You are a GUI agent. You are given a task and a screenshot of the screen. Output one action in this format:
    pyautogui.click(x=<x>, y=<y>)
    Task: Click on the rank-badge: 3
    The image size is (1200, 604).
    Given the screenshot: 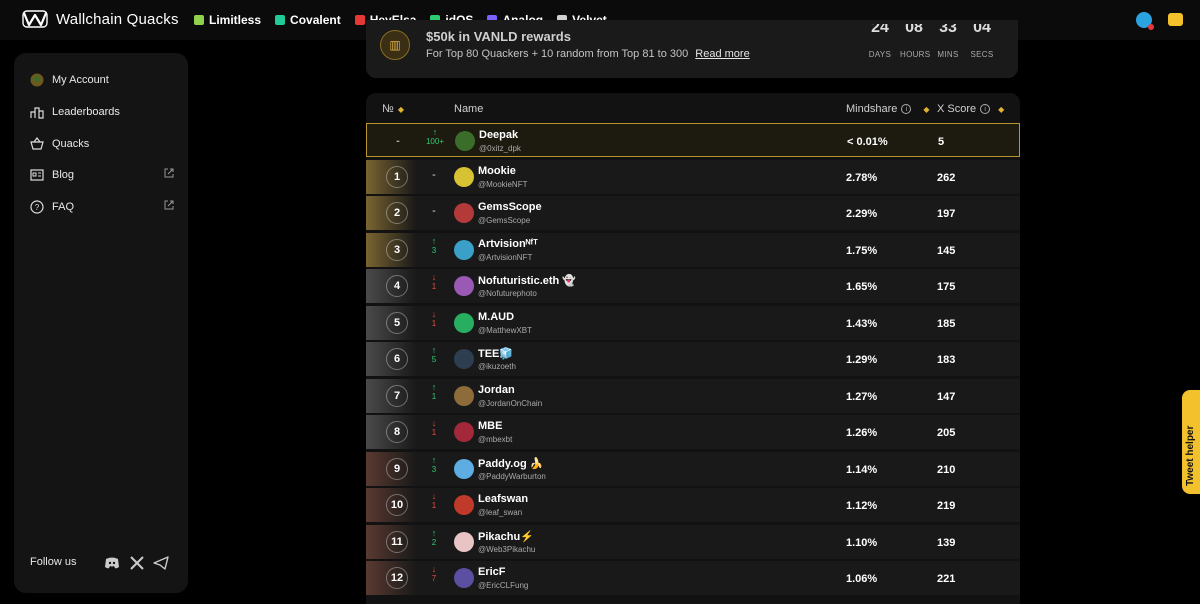 What is the action you would take?
    pyautogui.click(x=397, y=249)
    